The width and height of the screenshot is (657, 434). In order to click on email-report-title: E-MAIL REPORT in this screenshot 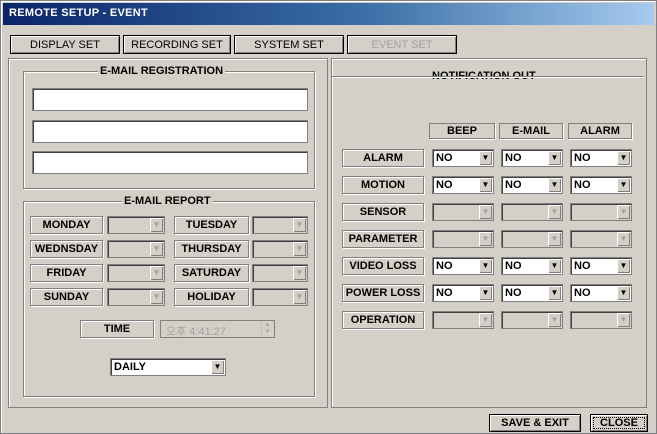, I will do `click(167, 201)`.